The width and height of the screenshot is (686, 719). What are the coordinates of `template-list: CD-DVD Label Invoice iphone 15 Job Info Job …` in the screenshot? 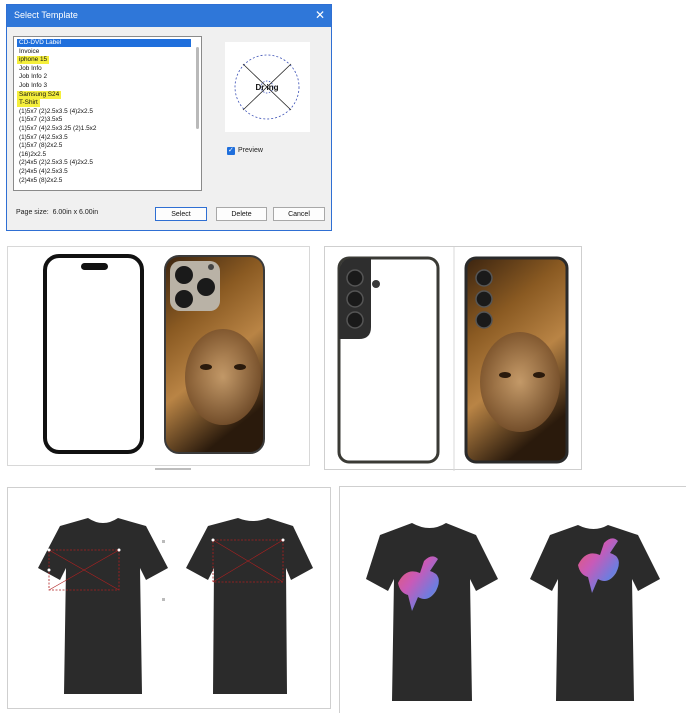 It's located at (107, 113).